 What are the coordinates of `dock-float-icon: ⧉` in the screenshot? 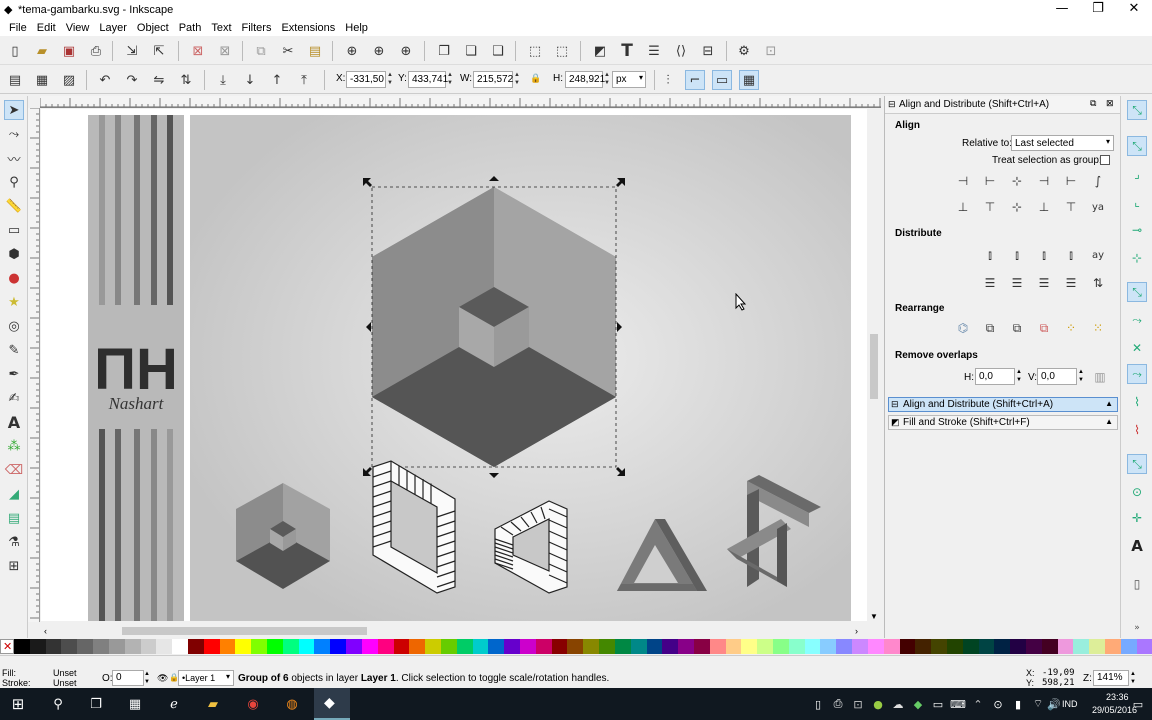 It's located at (1093, 103).